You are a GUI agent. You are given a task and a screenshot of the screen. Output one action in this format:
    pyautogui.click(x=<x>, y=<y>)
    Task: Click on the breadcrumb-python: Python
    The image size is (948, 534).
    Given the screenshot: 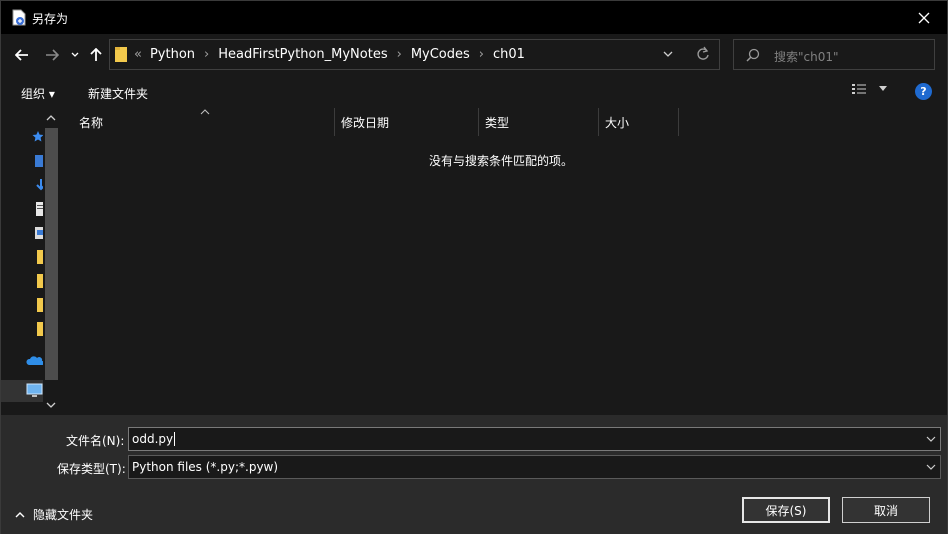 What is the action you would take?
    pyautogui.click(x=172, y=54)
    